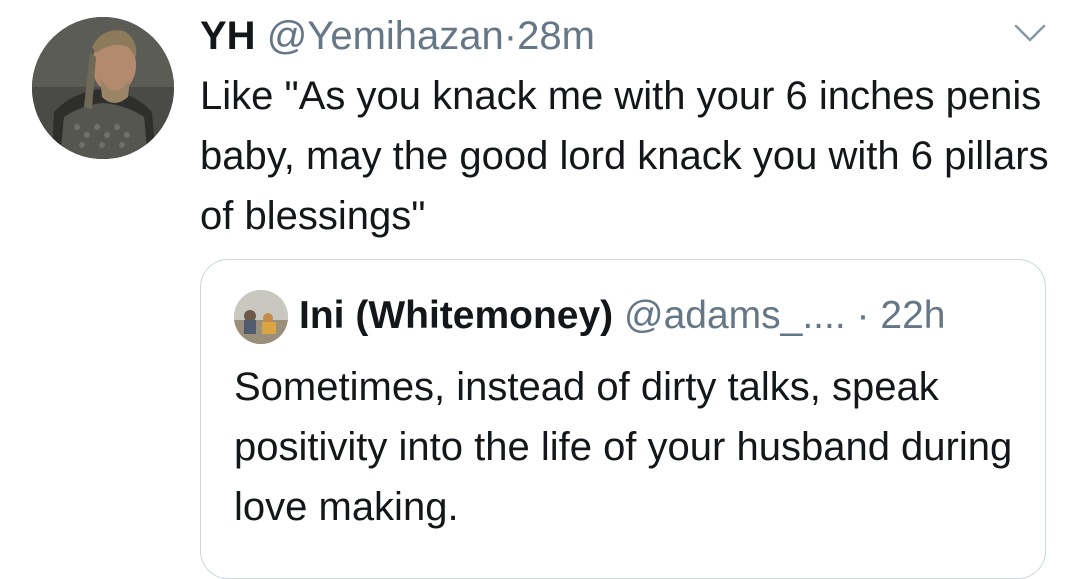  Describe the element at coordinates (456, 315) in the screenshot. I see `quoted-display-name: Ini (Whitemoney)` at that location.